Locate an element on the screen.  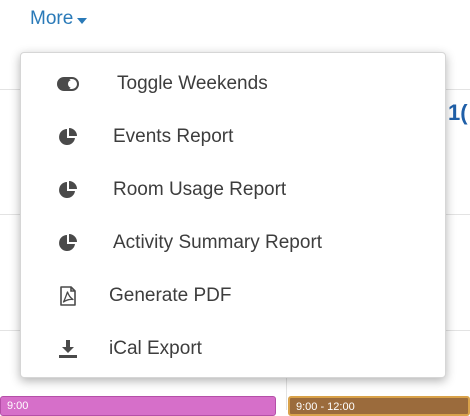
more-button-label: More is located at coordinates (52, 18).